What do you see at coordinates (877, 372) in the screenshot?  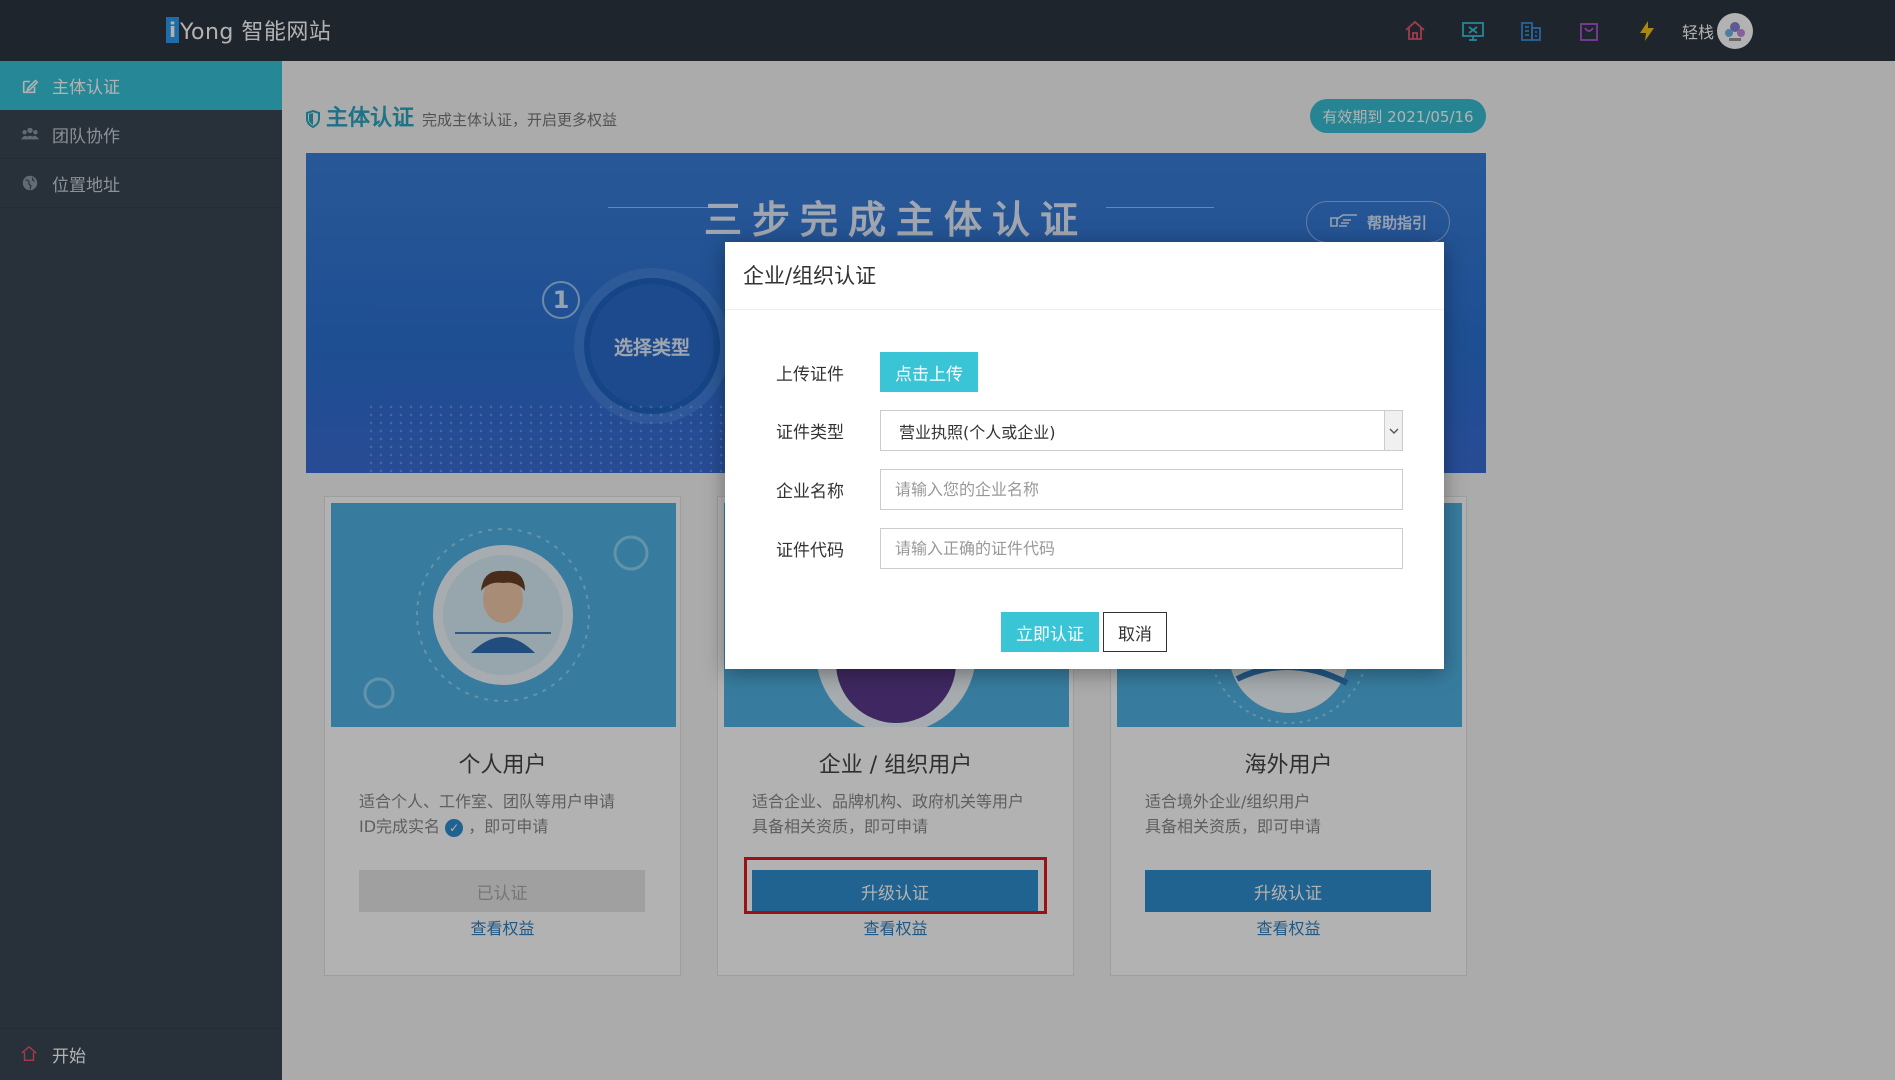 I see `upload-row: 上传证件 点击上传` at bounding box center [877, 372].